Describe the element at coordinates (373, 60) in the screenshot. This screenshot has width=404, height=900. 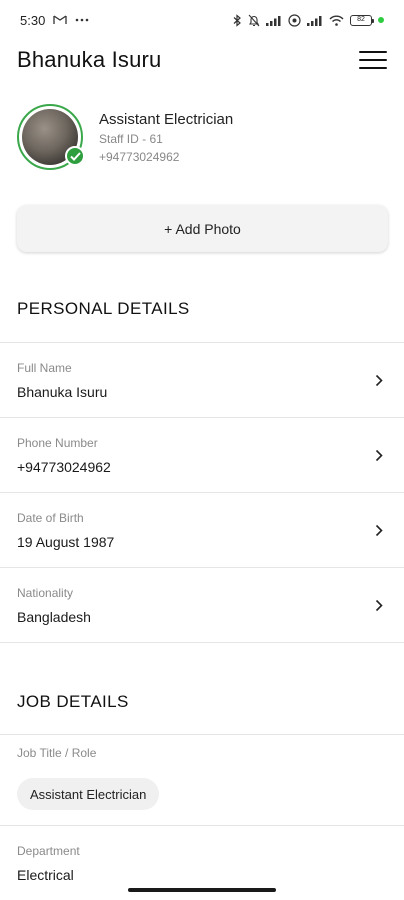
I see `hamburger-menu-icon` at that location.